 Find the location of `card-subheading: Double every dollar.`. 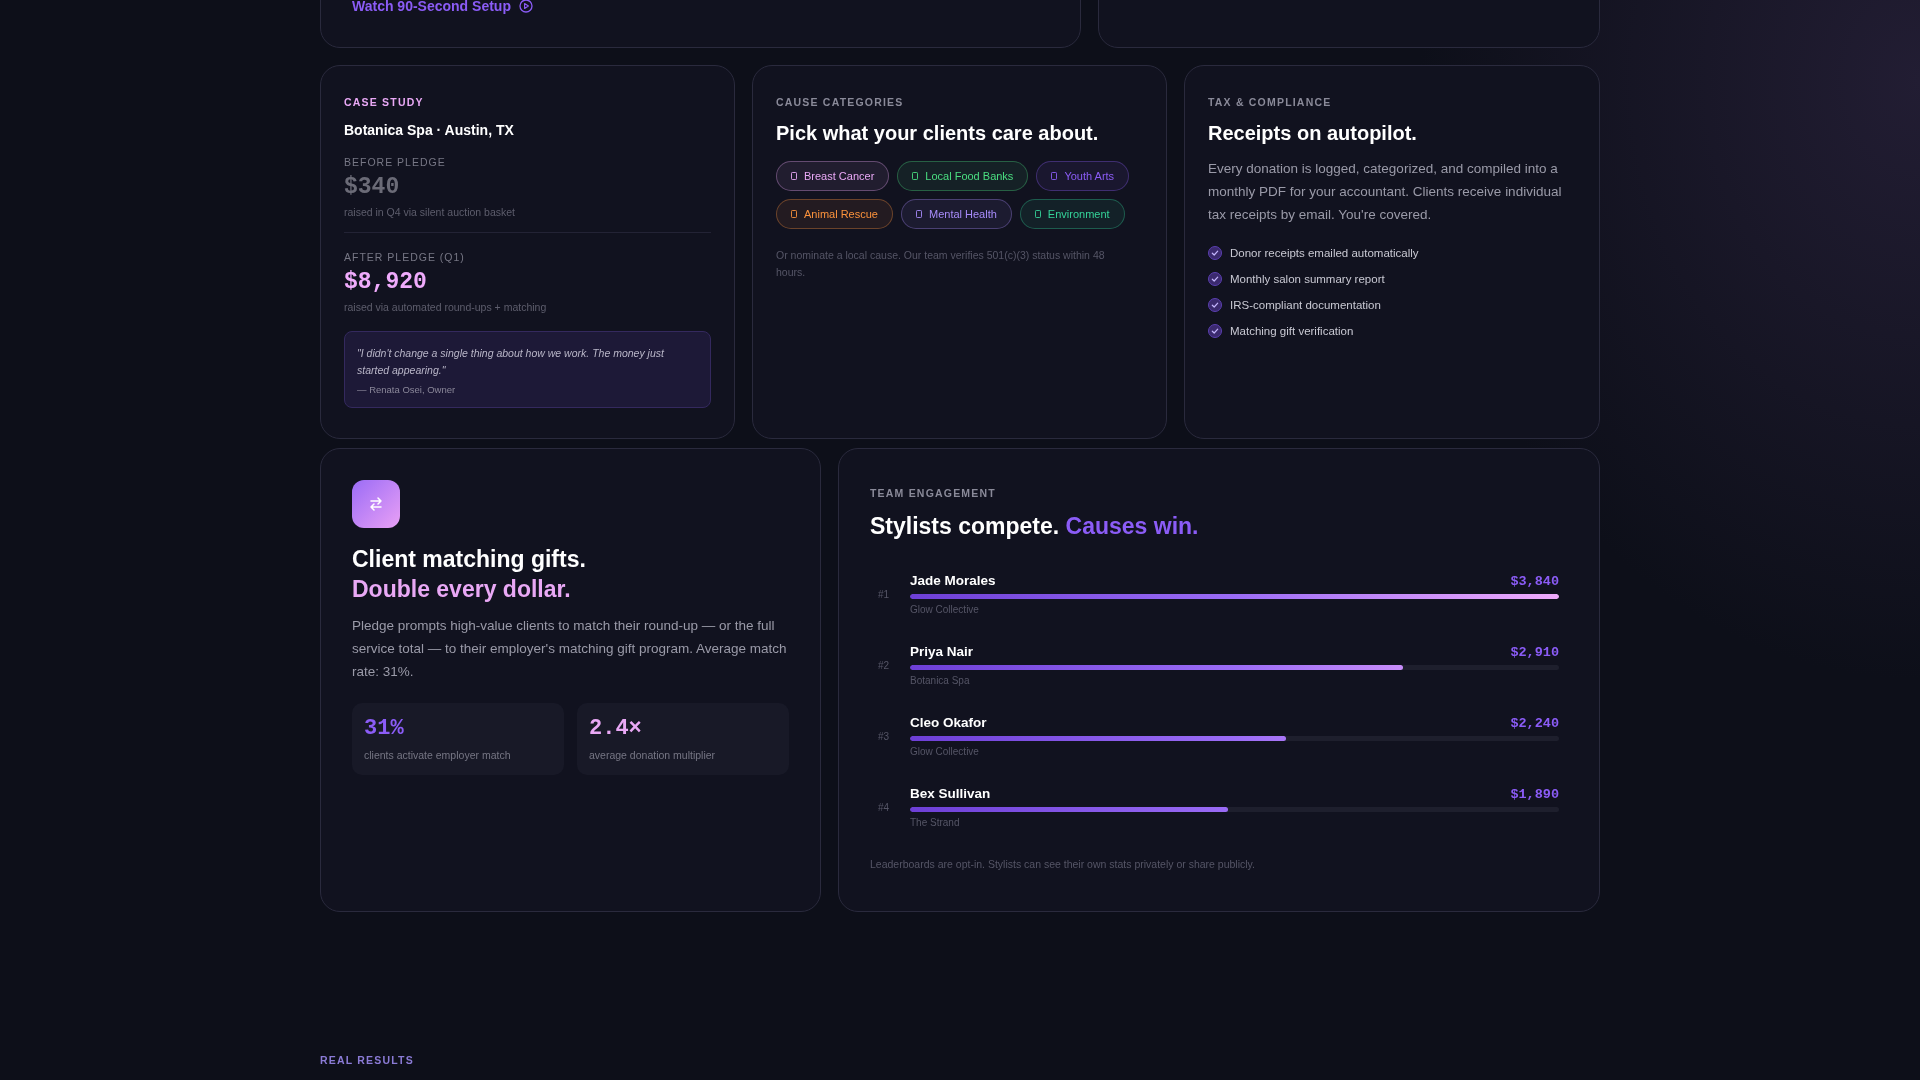

card-subheading: Double every dollar. is located at coordinates (462, 589).